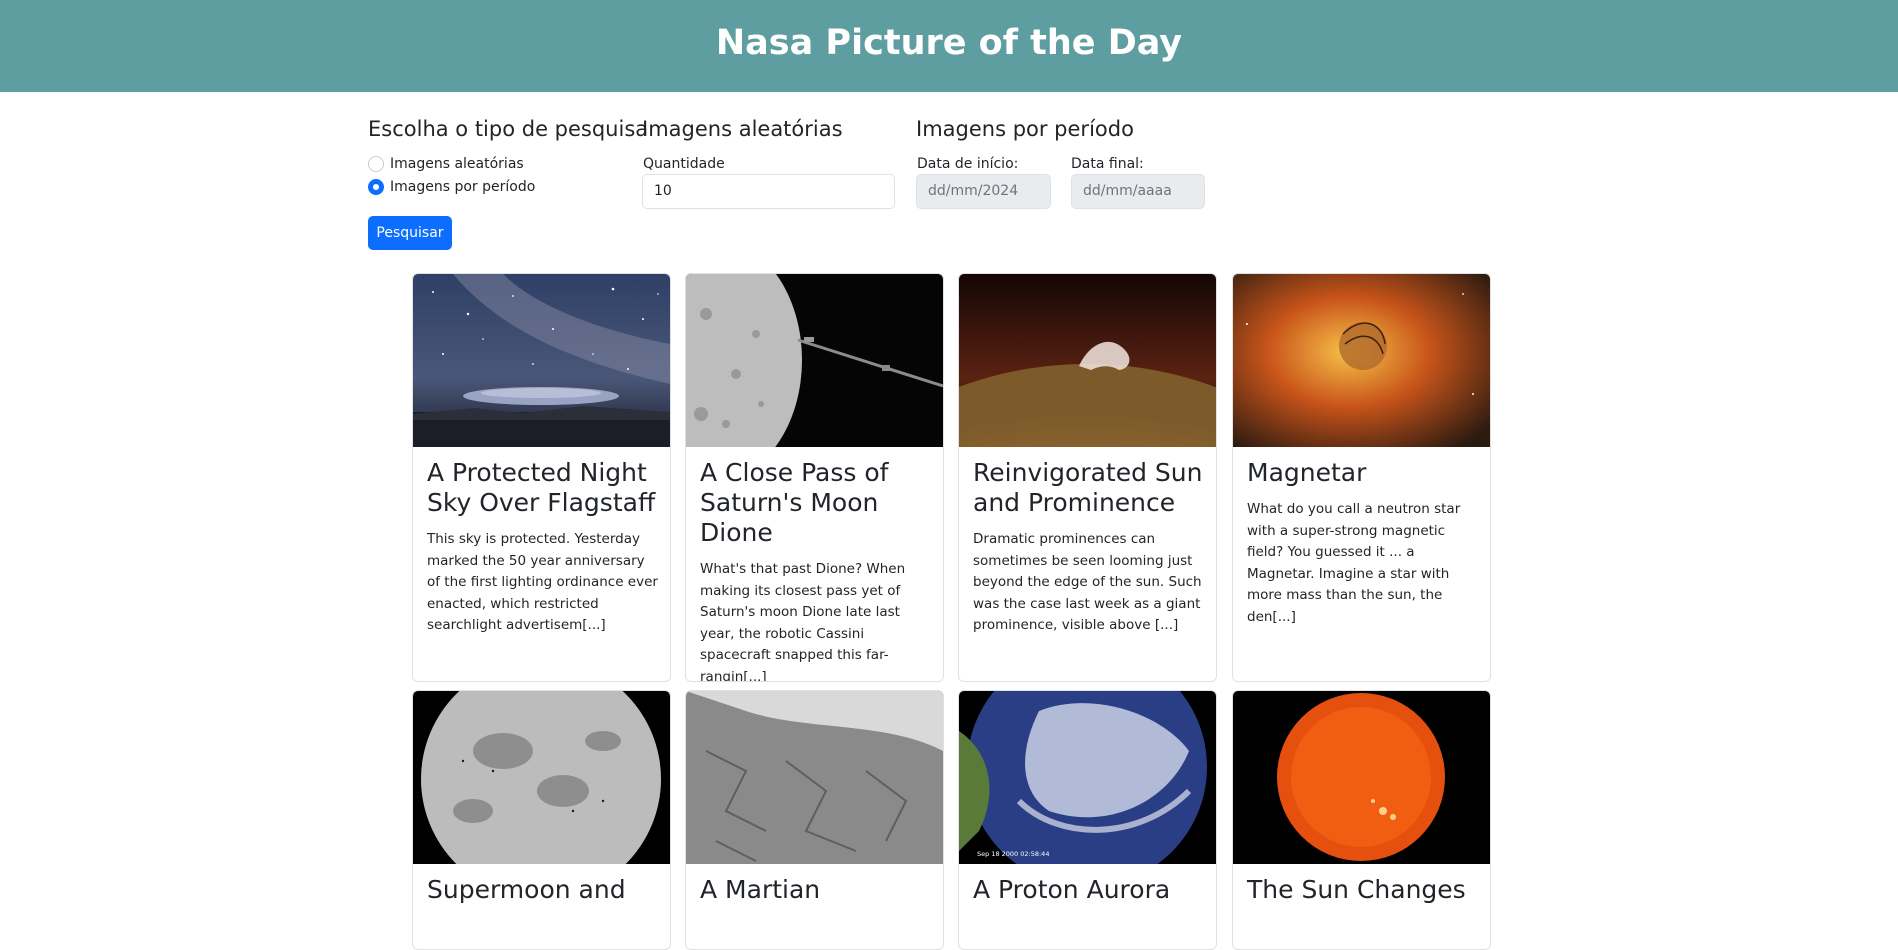  I want to click on quantity-input: 10, so click(768, 191).